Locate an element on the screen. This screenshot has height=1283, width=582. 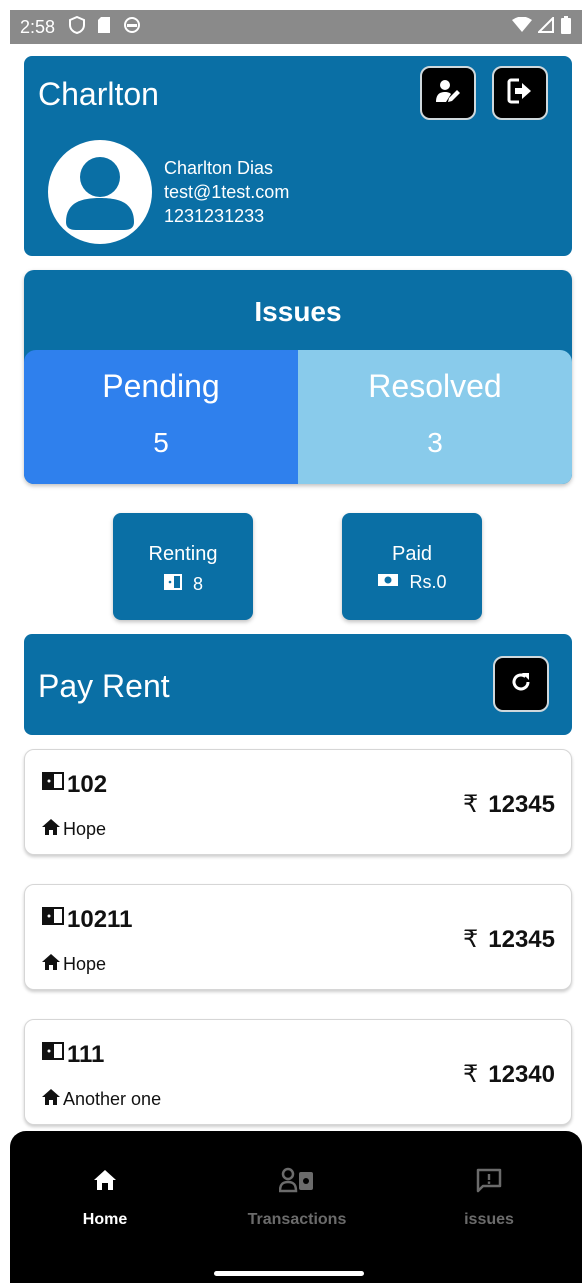
report-message-icon is located at coordinates (489, 1182).